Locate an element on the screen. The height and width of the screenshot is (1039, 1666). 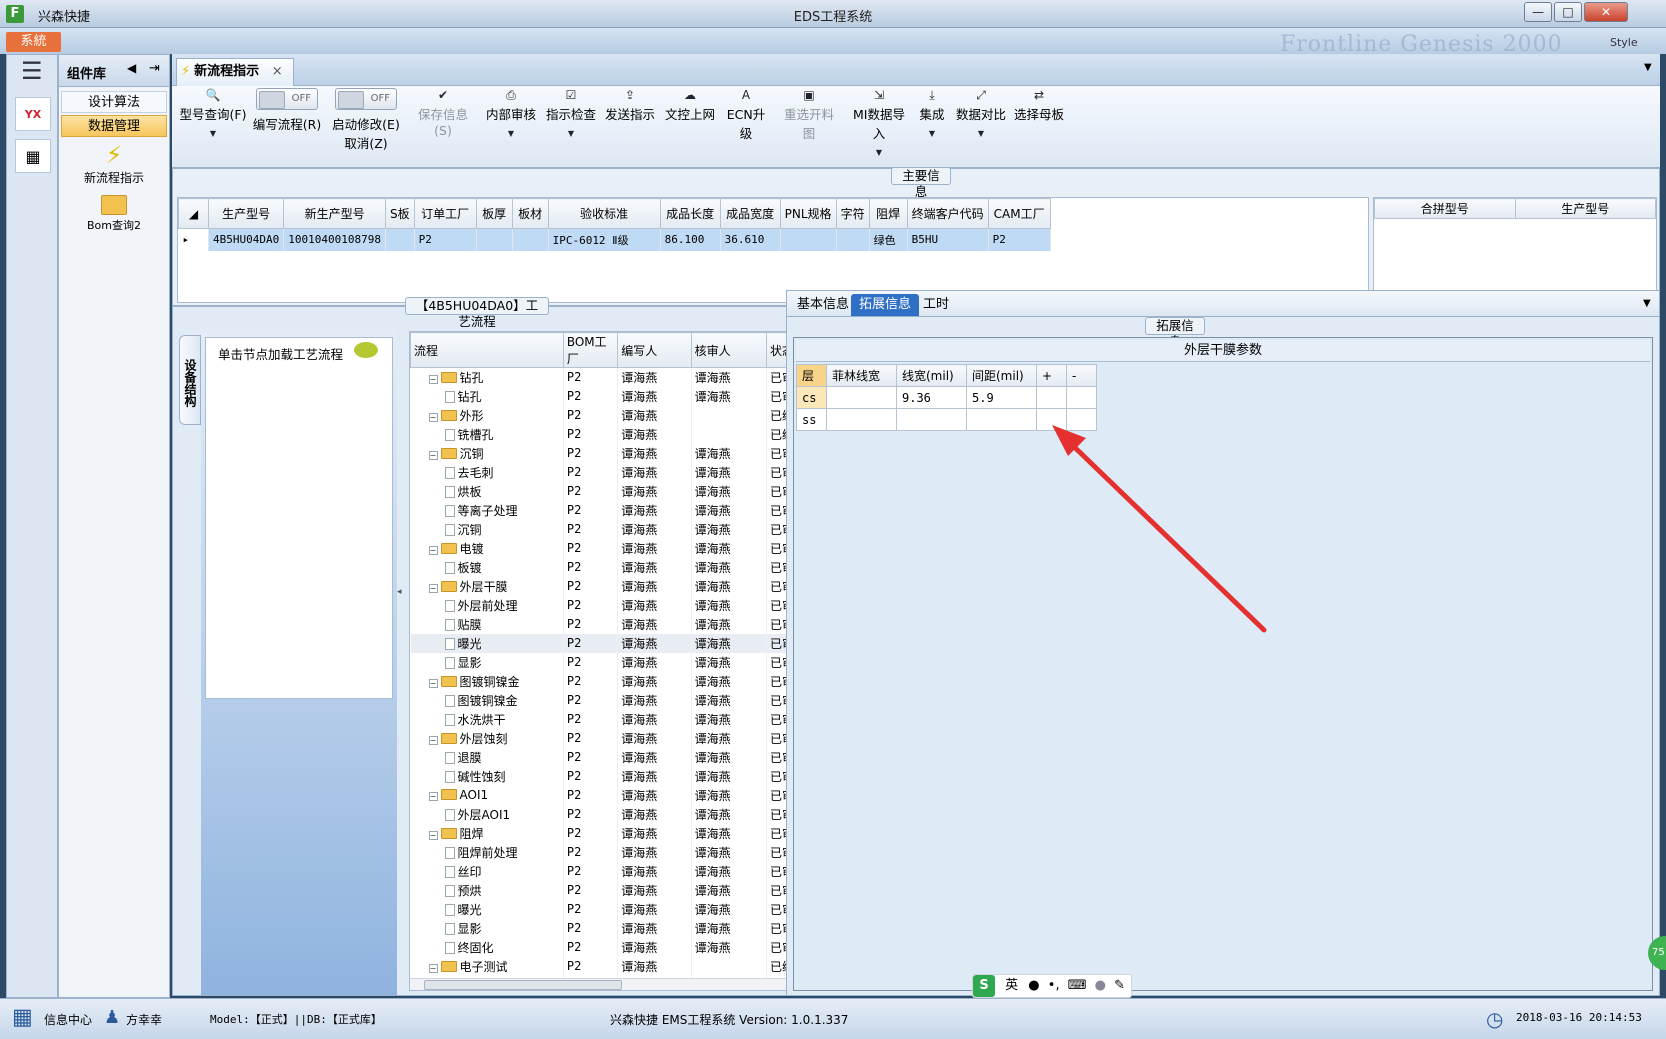
column-header: BOM工厂 is located at coordinates (590, 350).